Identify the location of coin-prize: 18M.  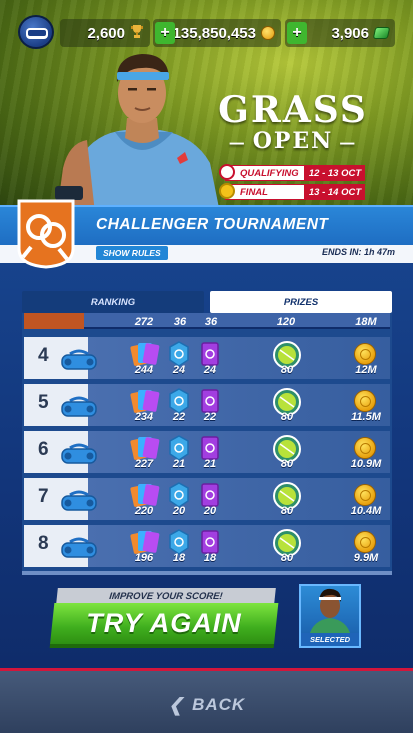
(366, 322).